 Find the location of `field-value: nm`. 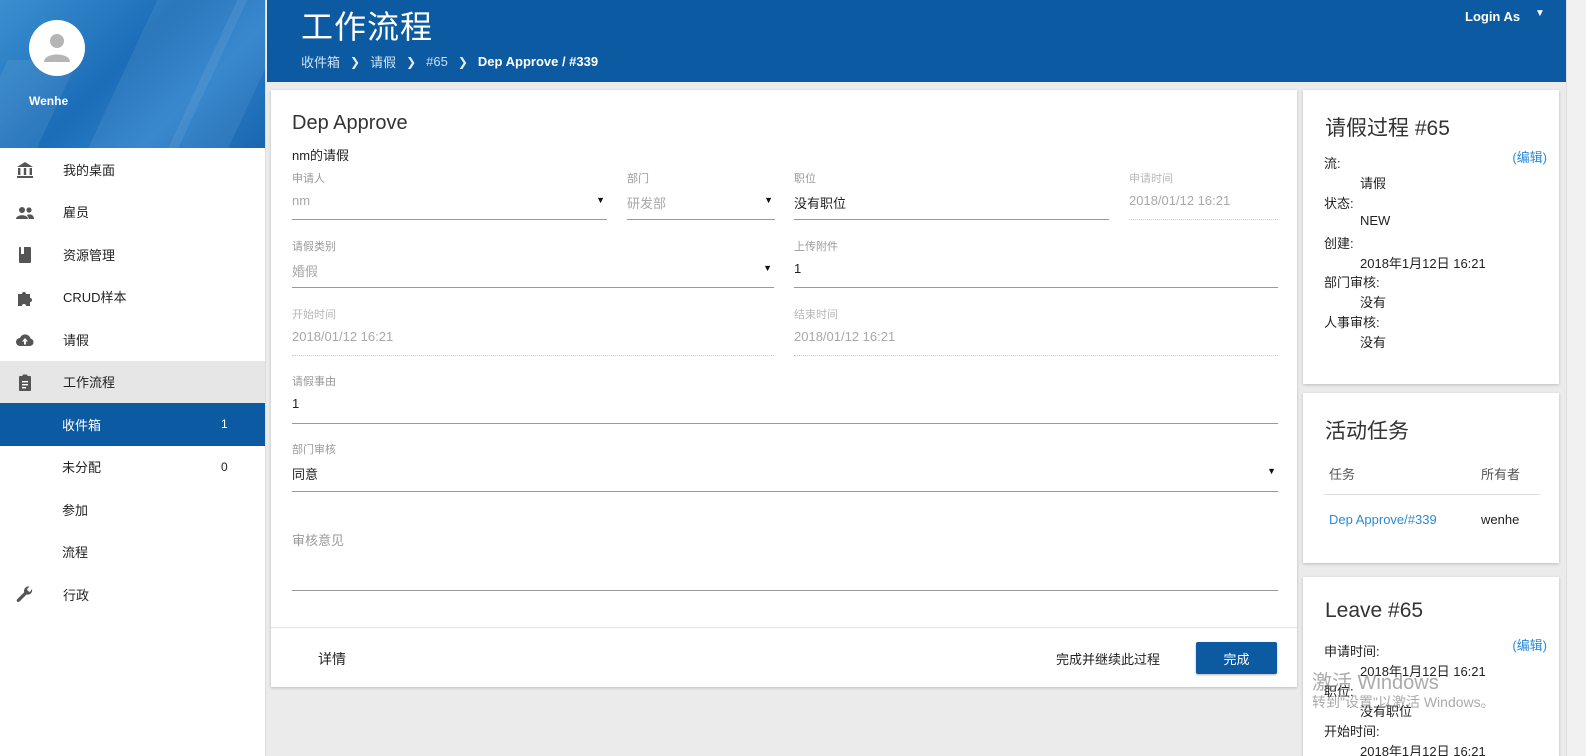

field-value: nm is located at coordinates (301, 200).